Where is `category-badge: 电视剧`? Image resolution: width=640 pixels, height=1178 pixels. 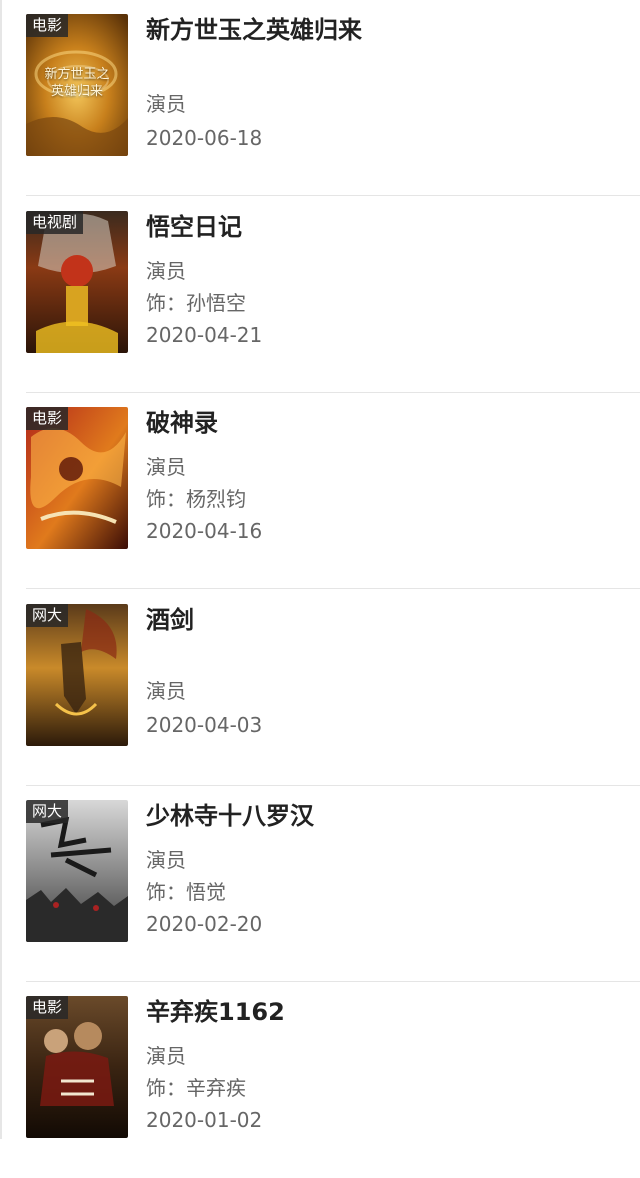
category-badge: 电视剧 is located at coordinates (55, 222).